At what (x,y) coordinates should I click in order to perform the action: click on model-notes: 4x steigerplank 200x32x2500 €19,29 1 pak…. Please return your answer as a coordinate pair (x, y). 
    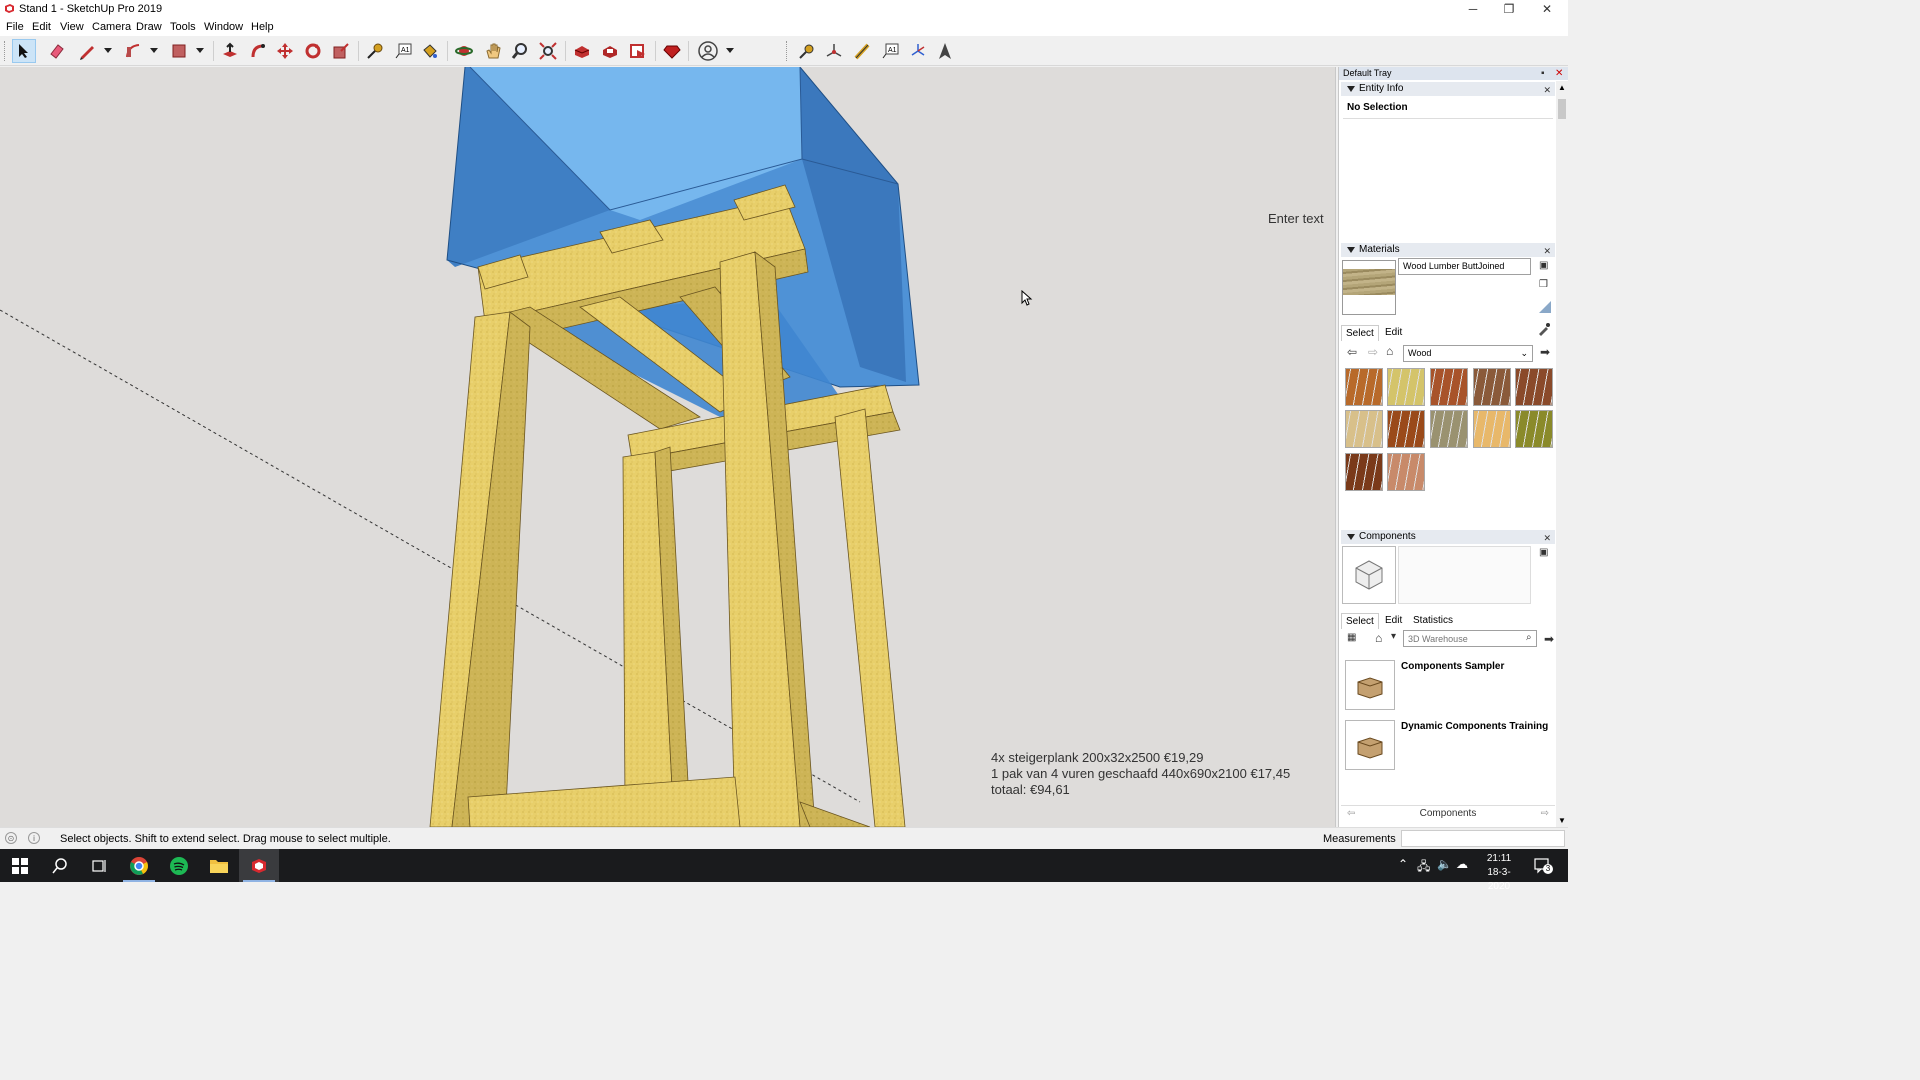
    Looking at the image, I should click on (1140, 774).